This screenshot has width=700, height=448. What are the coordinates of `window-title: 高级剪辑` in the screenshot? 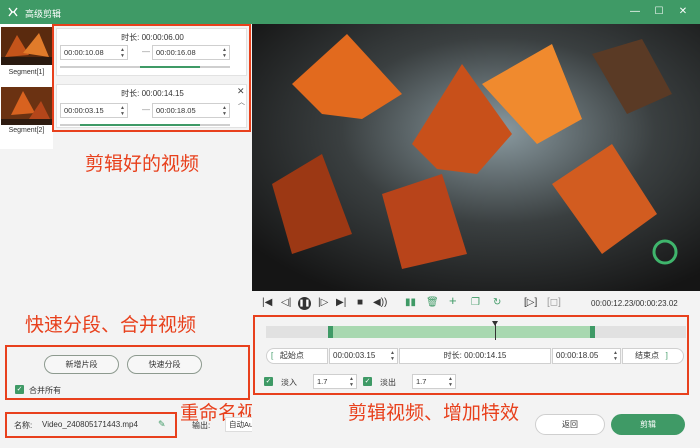 It's located at (43, 14).